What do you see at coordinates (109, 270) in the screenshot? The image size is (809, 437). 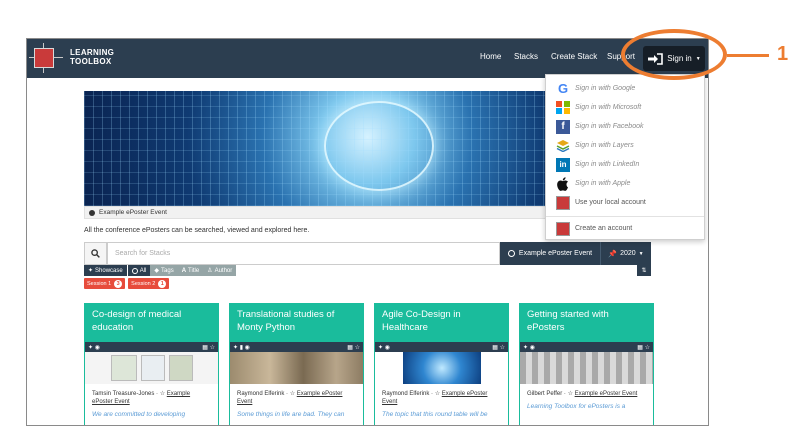 I see `filter-showcase-label: Showcase` at bounding box center [109, 270].